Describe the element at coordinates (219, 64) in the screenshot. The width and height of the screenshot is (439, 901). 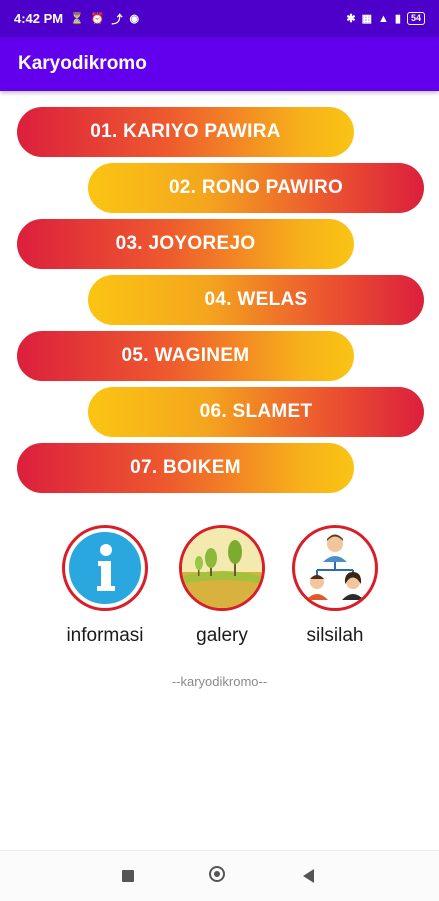
I see `app-bar: Karyodikromo` at that location.